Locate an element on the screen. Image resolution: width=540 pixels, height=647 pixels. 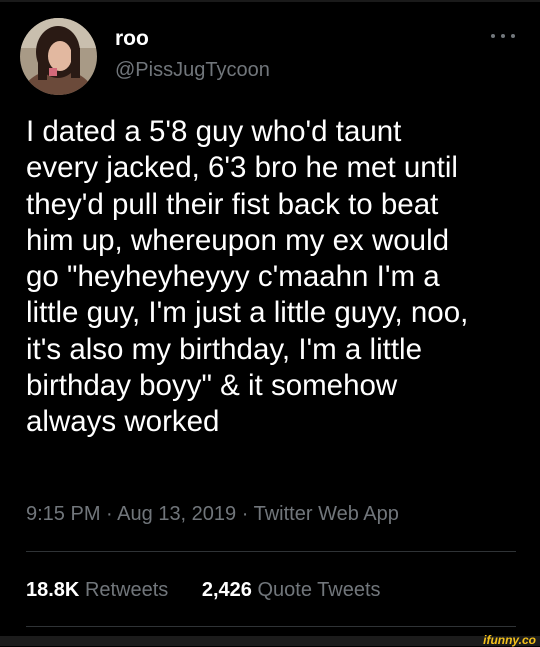
tweet-line: him up, whereupon my ex would is located at coordinates (238, 240).